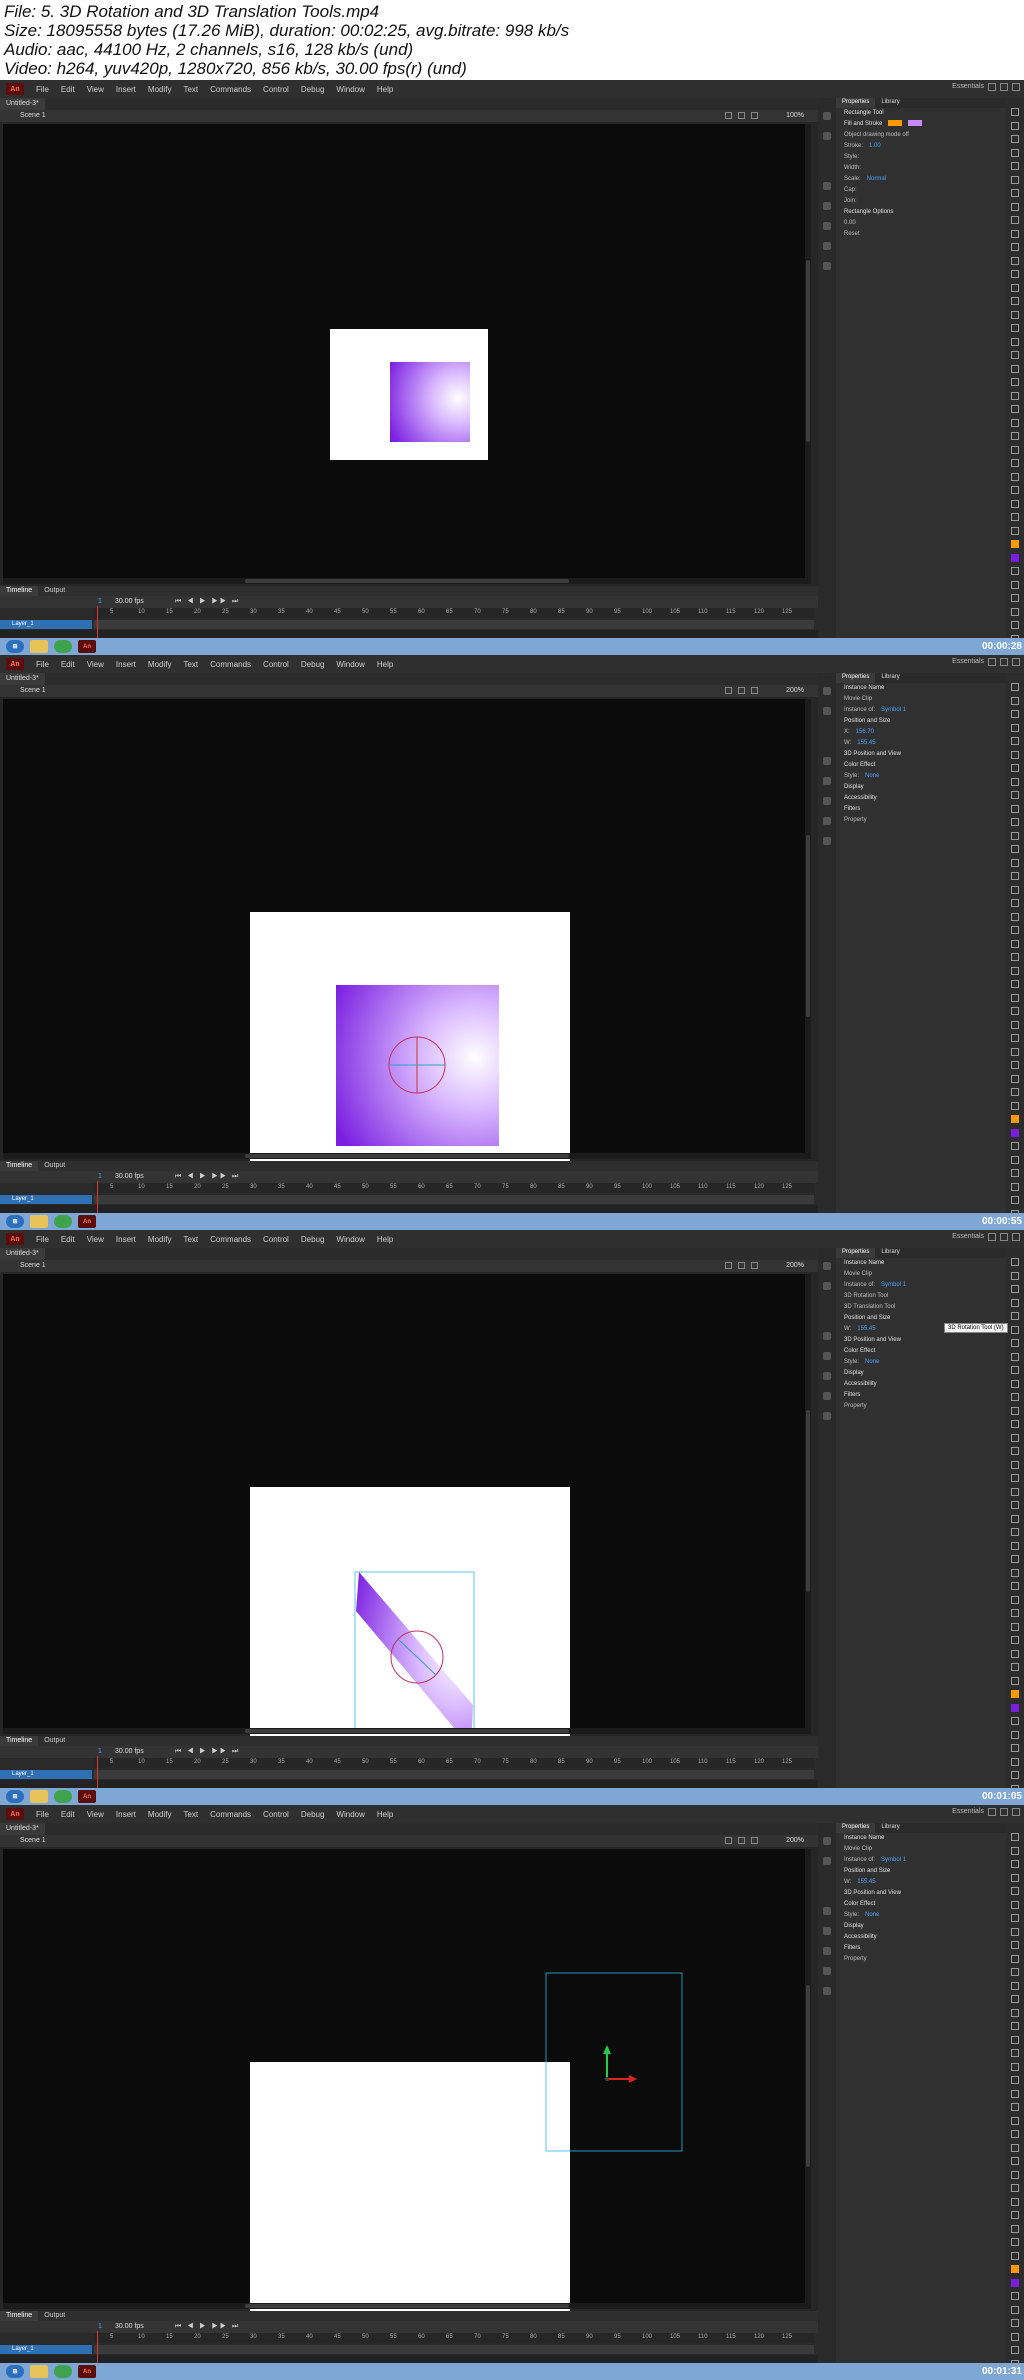 The height and width of the screenshot is (2380, 1024). Describe the element at coordinates (19, 1166) in the screenshot. I see `tab-timeline: Timeline` at that location.